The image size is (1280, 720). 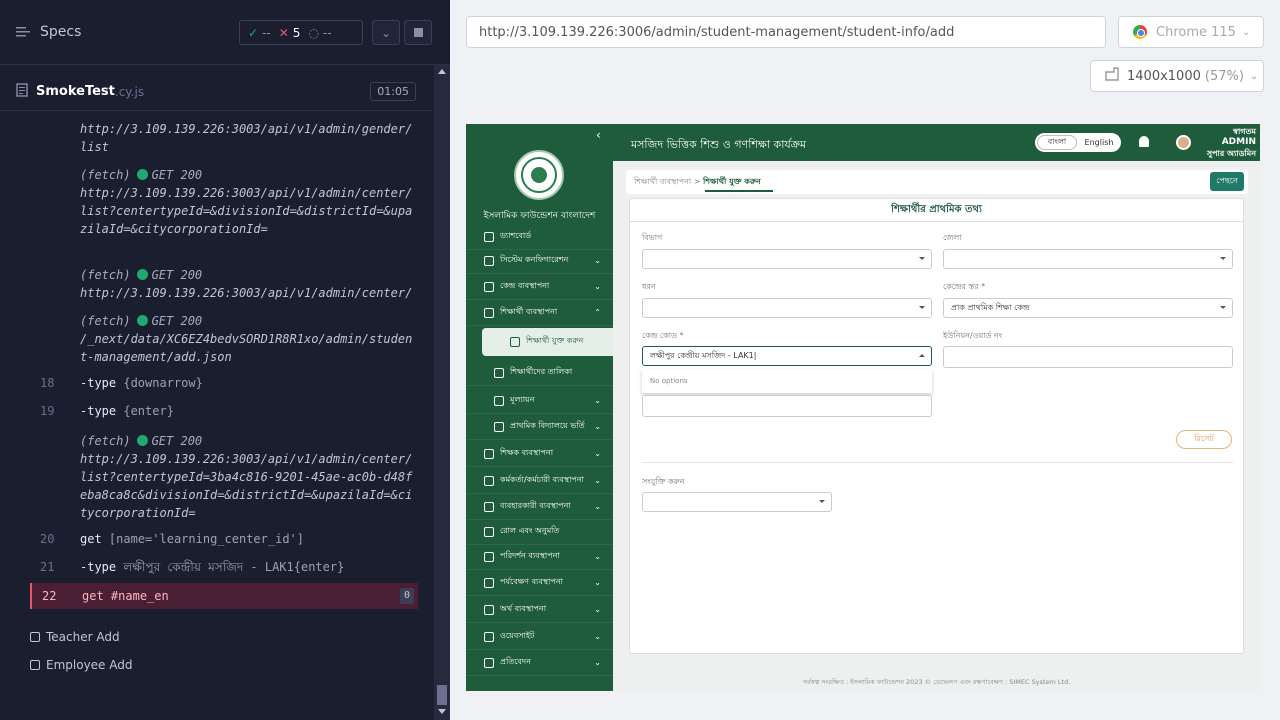 I want to click on pending-icon: ◌, so click(x=313, y=32).